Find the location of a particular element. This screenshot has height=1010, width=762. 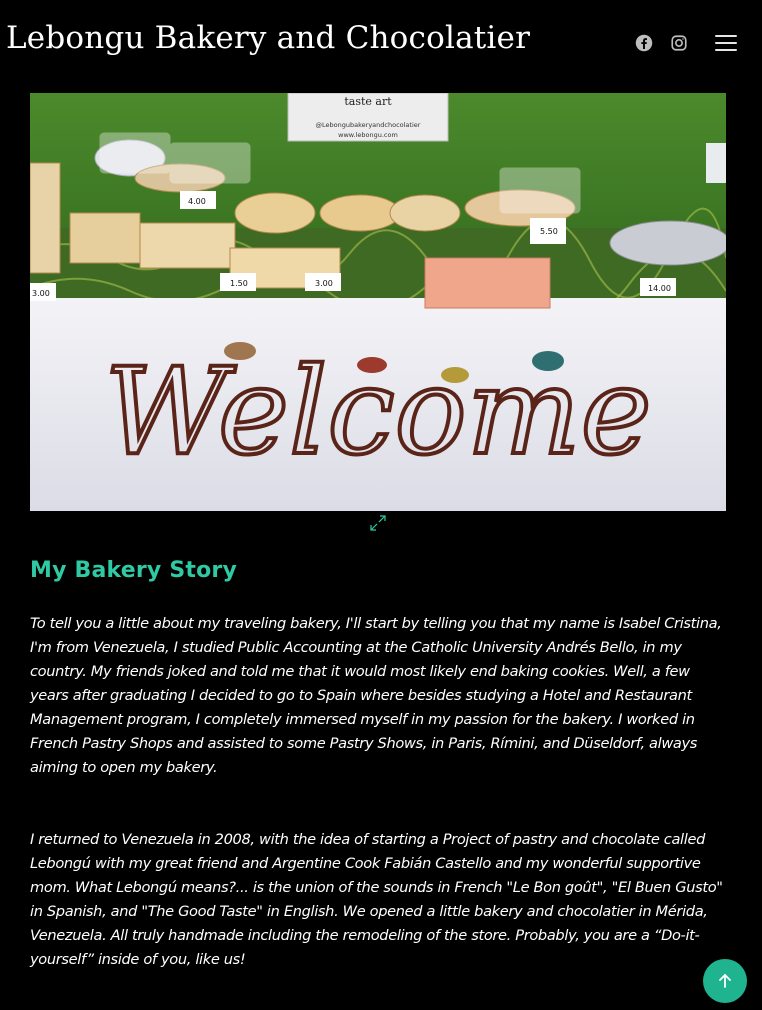

price-tag: 14.00 is located at coordinates (659, 288).